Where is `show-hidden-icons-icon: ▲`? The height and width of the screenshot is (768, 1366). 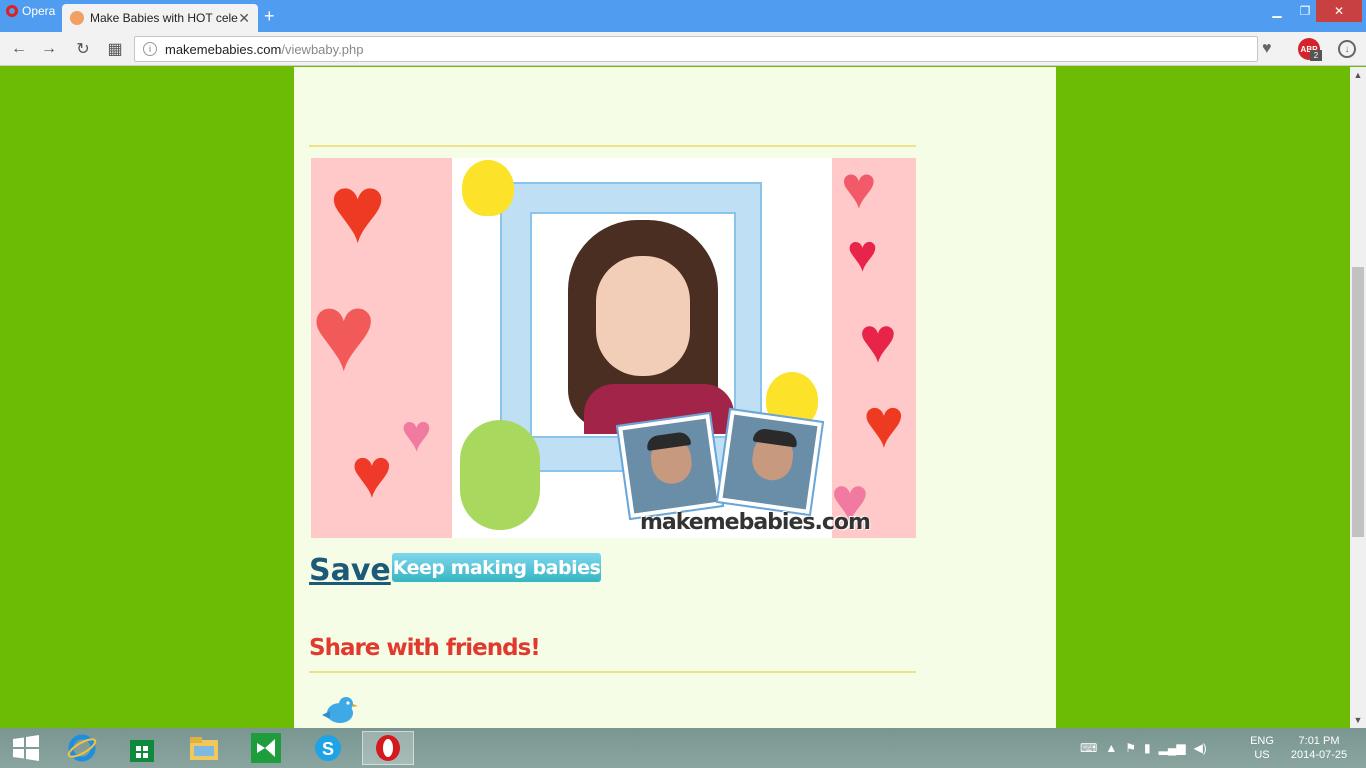
show-hidden-icons-icon: ▲ is located at coordinates (1111, 748).